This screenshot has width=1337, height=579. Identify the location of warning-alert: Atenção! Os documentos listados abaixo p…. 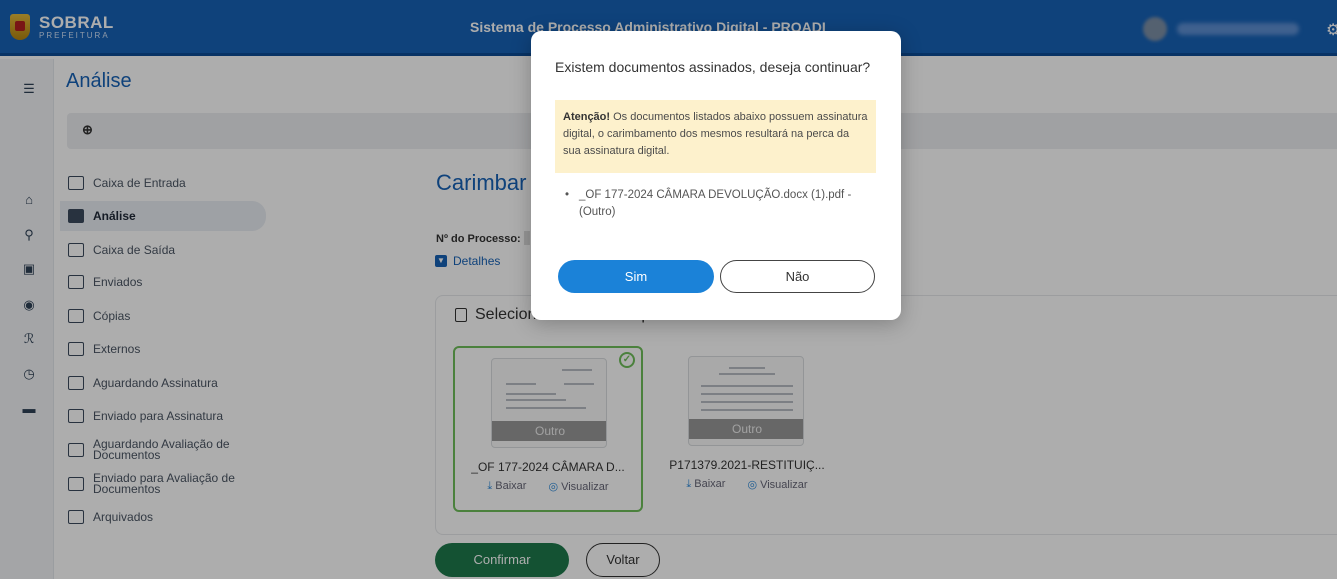
(715, 136).